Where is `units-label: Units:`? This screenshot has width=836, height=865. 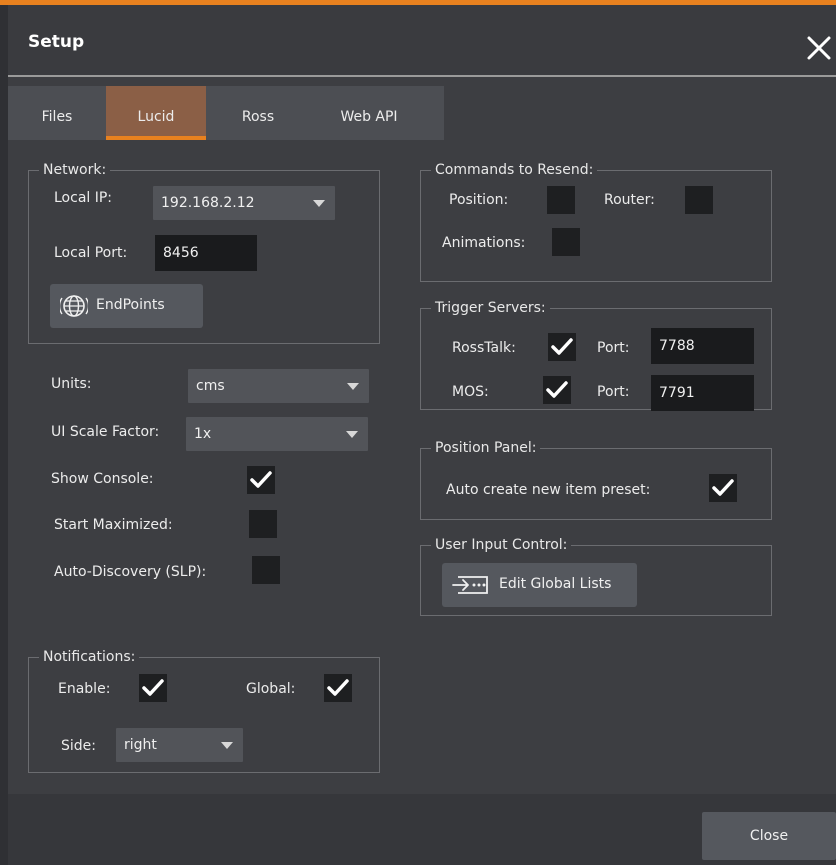 units-label: Units: is located at coordinates (71, 384).